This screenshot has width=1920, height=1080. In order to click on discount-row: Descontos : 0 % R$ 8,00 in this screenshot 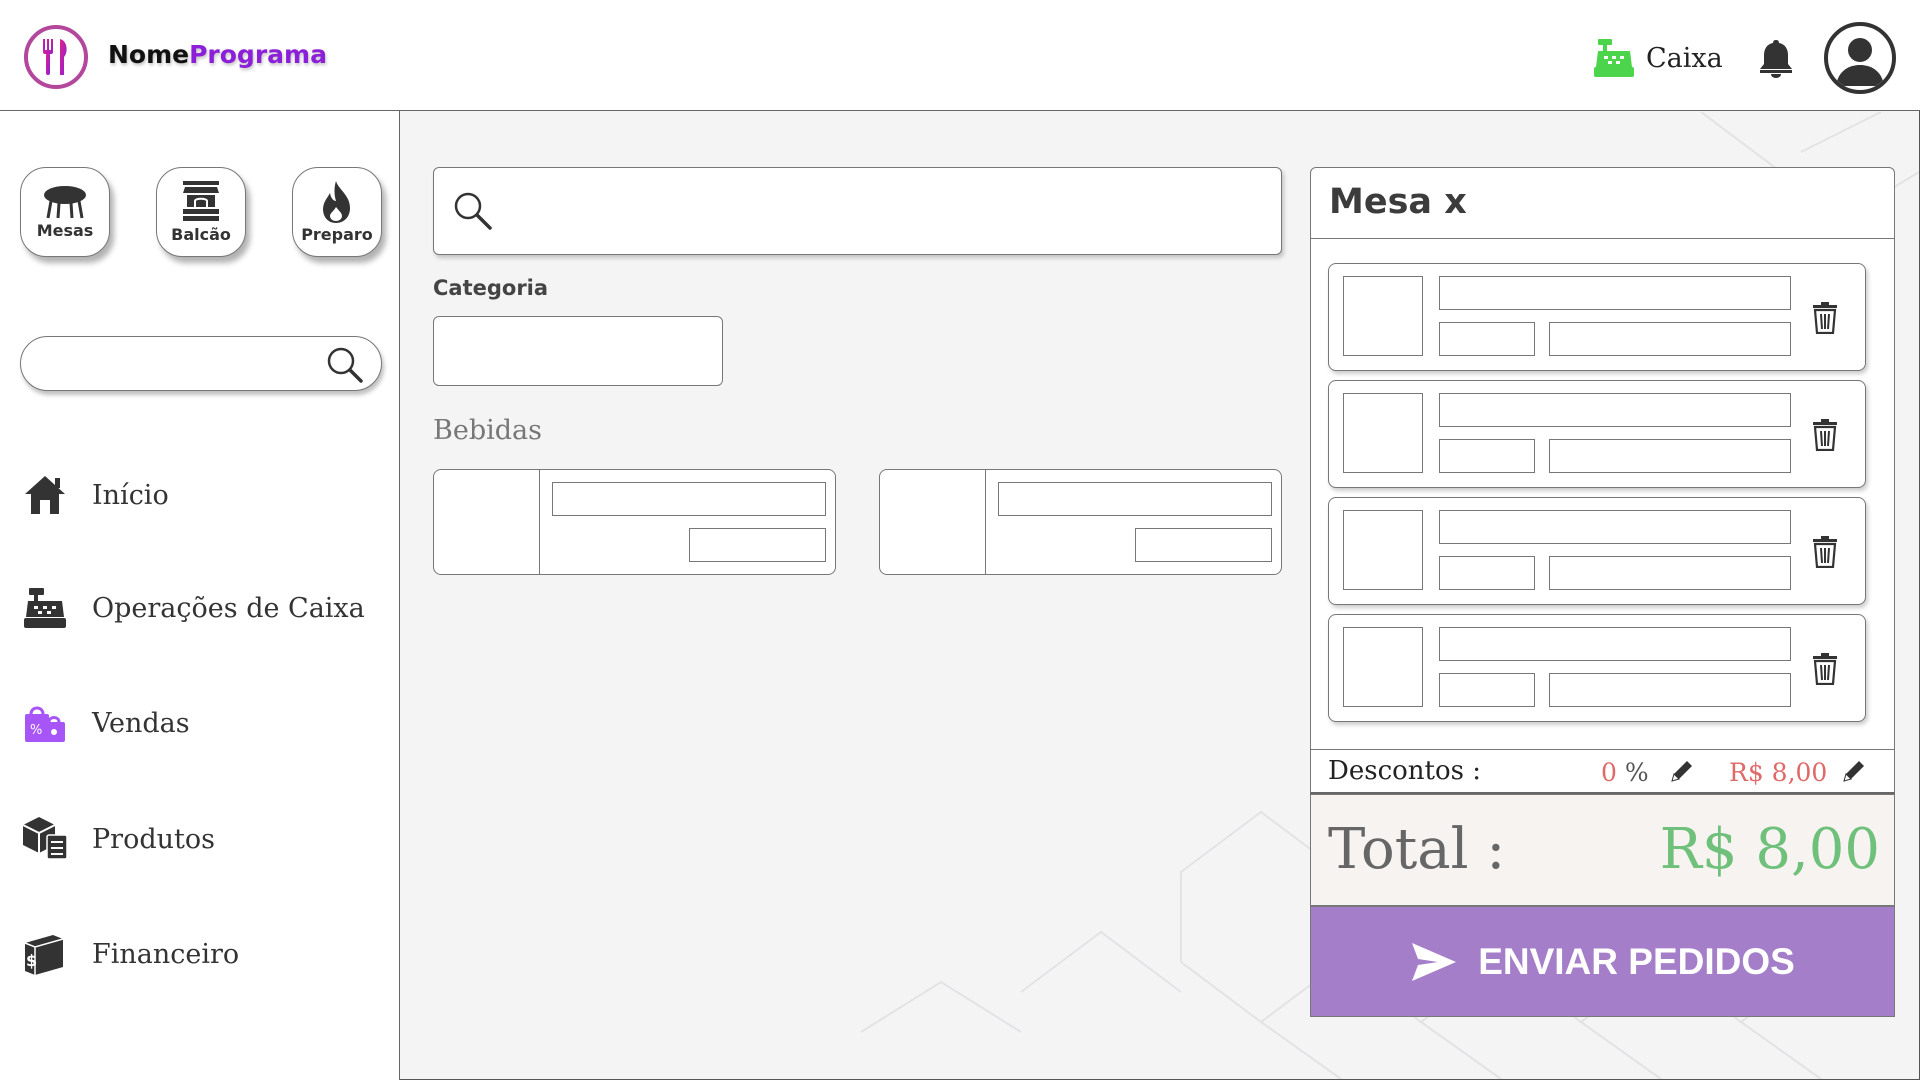, I will do `click(1602, 771)`.